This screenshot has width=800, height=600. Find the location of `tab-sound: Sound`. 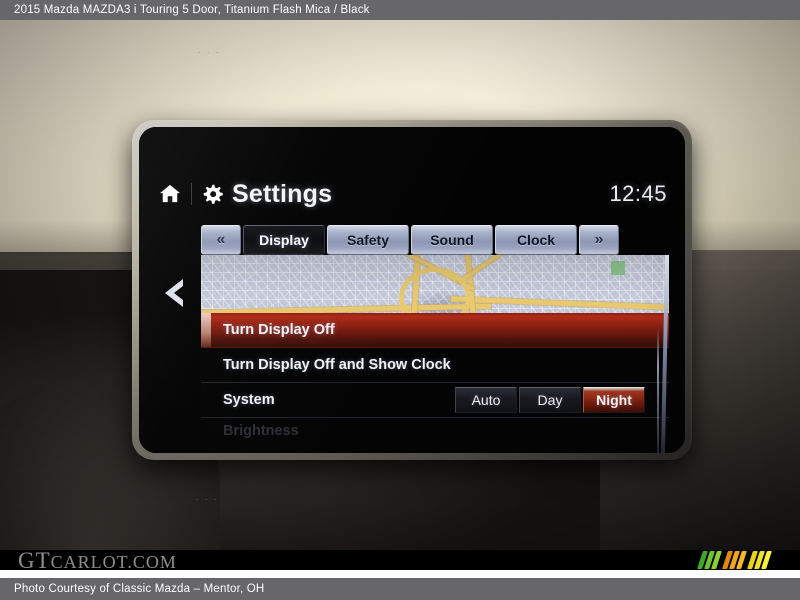

tab-sound: Sound is located at coordinates (452, 240).